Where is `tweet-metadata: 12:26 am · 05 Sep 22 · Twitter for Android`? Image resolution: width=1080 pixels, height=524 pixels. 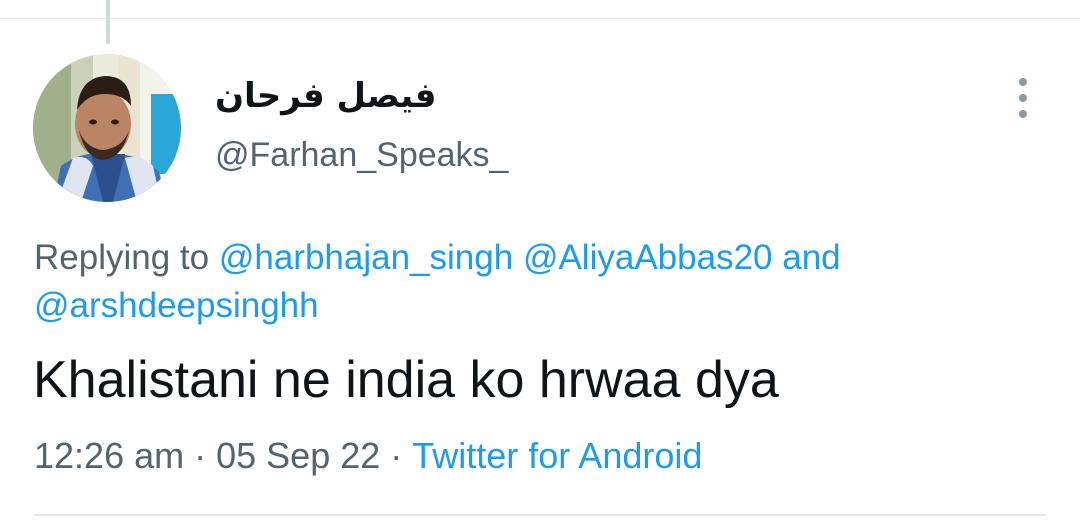
tweet-metadata: 12:26 am · 05 Sep 22 · Twitter for Android is located at coordinates (368, 456).